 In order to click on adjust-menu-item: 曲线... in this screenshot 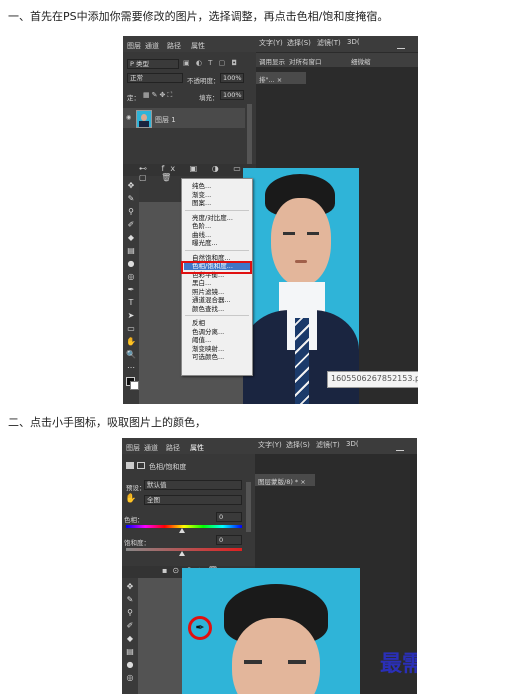, I will do `click(201, 235)`.